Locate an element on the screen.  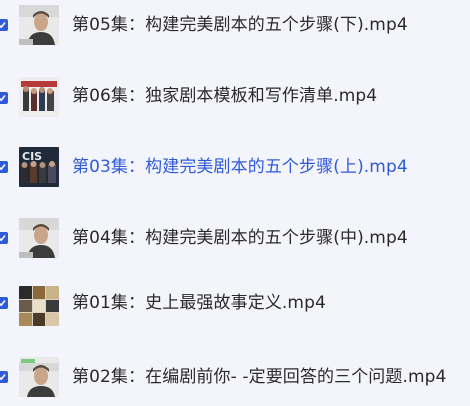
playlist-item: 第01集：史上最强故事定义.mp4 is located at coordinates (235, 309).